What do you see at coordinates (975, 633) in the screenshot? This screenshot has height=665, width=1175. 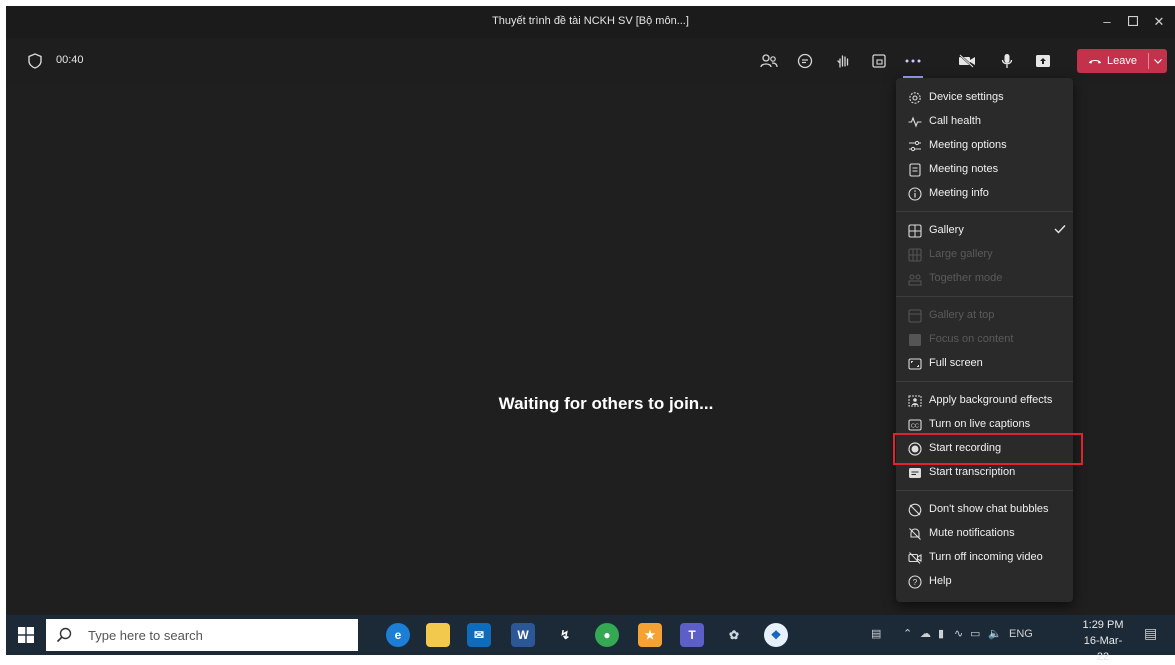 I see `battery-icon: ▭` at bounding box center [975, 633].